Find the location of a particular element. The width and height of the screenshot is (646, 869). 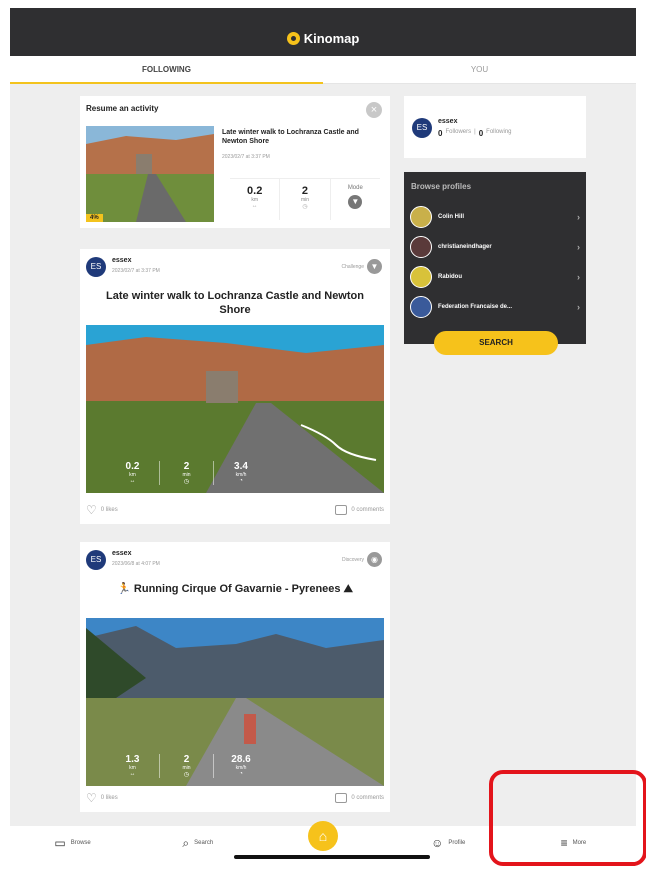

distance-value: 1.3 is located at coordinates (132, 759).